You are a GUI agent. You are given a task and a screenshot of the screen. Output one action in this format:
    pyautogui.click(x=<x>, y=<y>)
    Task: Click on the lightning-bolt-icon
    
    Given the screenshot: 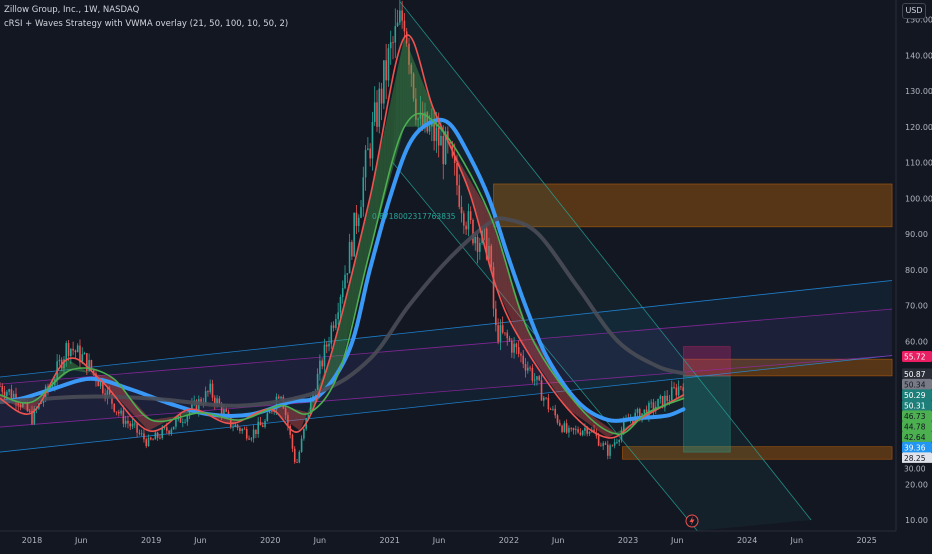 What is the action you would take?
    pyautogui.click(x=692, y=521)
    